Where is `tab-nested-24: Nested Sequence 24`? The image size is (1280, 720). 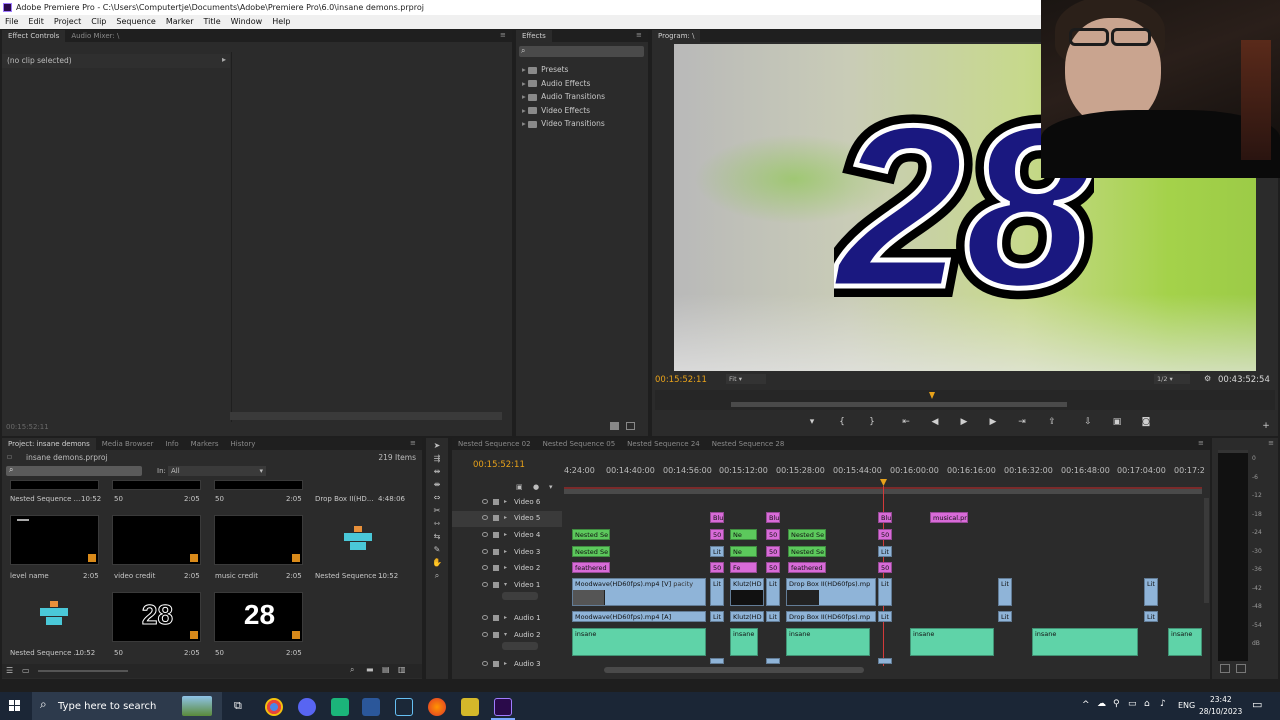
tab-nested-24: Nested Sequence 24 is located at coordinates (663, 444).